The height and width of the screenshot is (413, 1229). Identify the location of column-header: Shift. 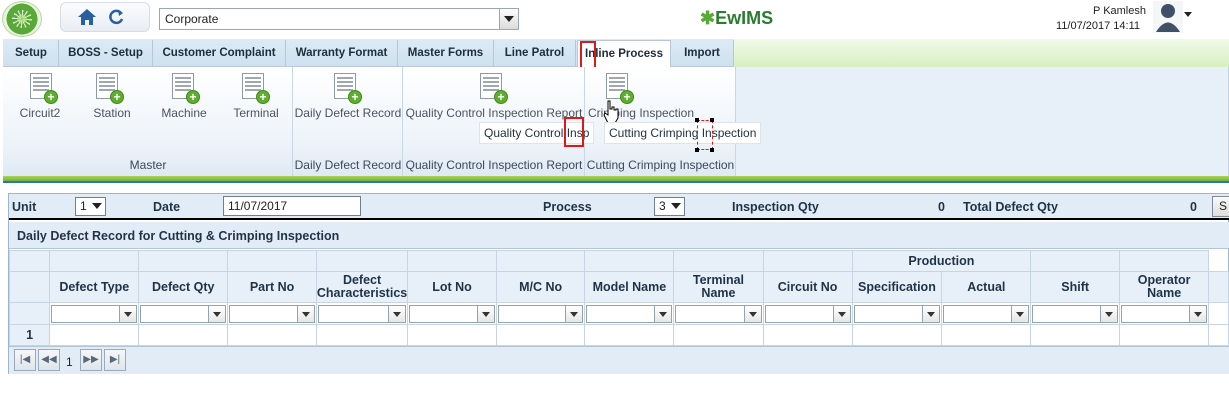
(1075, 287).